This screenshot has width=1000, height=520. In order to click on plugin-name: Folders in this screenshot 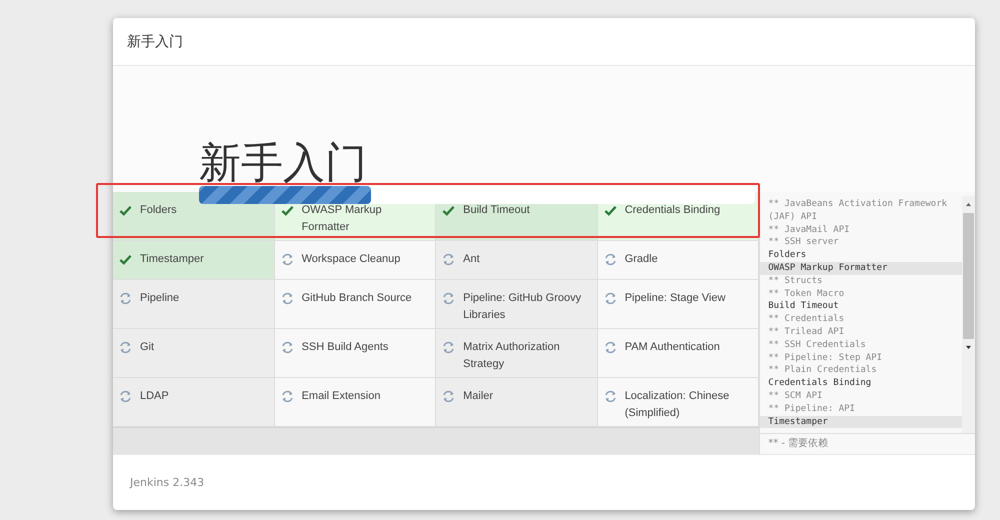, I will do `click(158, 210)`.